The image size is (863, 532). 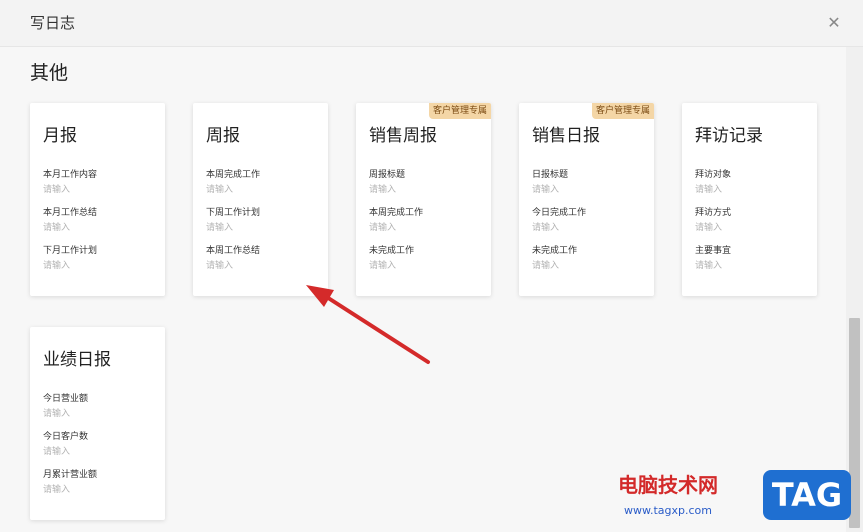 What do you see at coordinates (668, 510) in the screenshot?
I see `watermark-url: www.tagxp.com` at bounding box center [668, 510].